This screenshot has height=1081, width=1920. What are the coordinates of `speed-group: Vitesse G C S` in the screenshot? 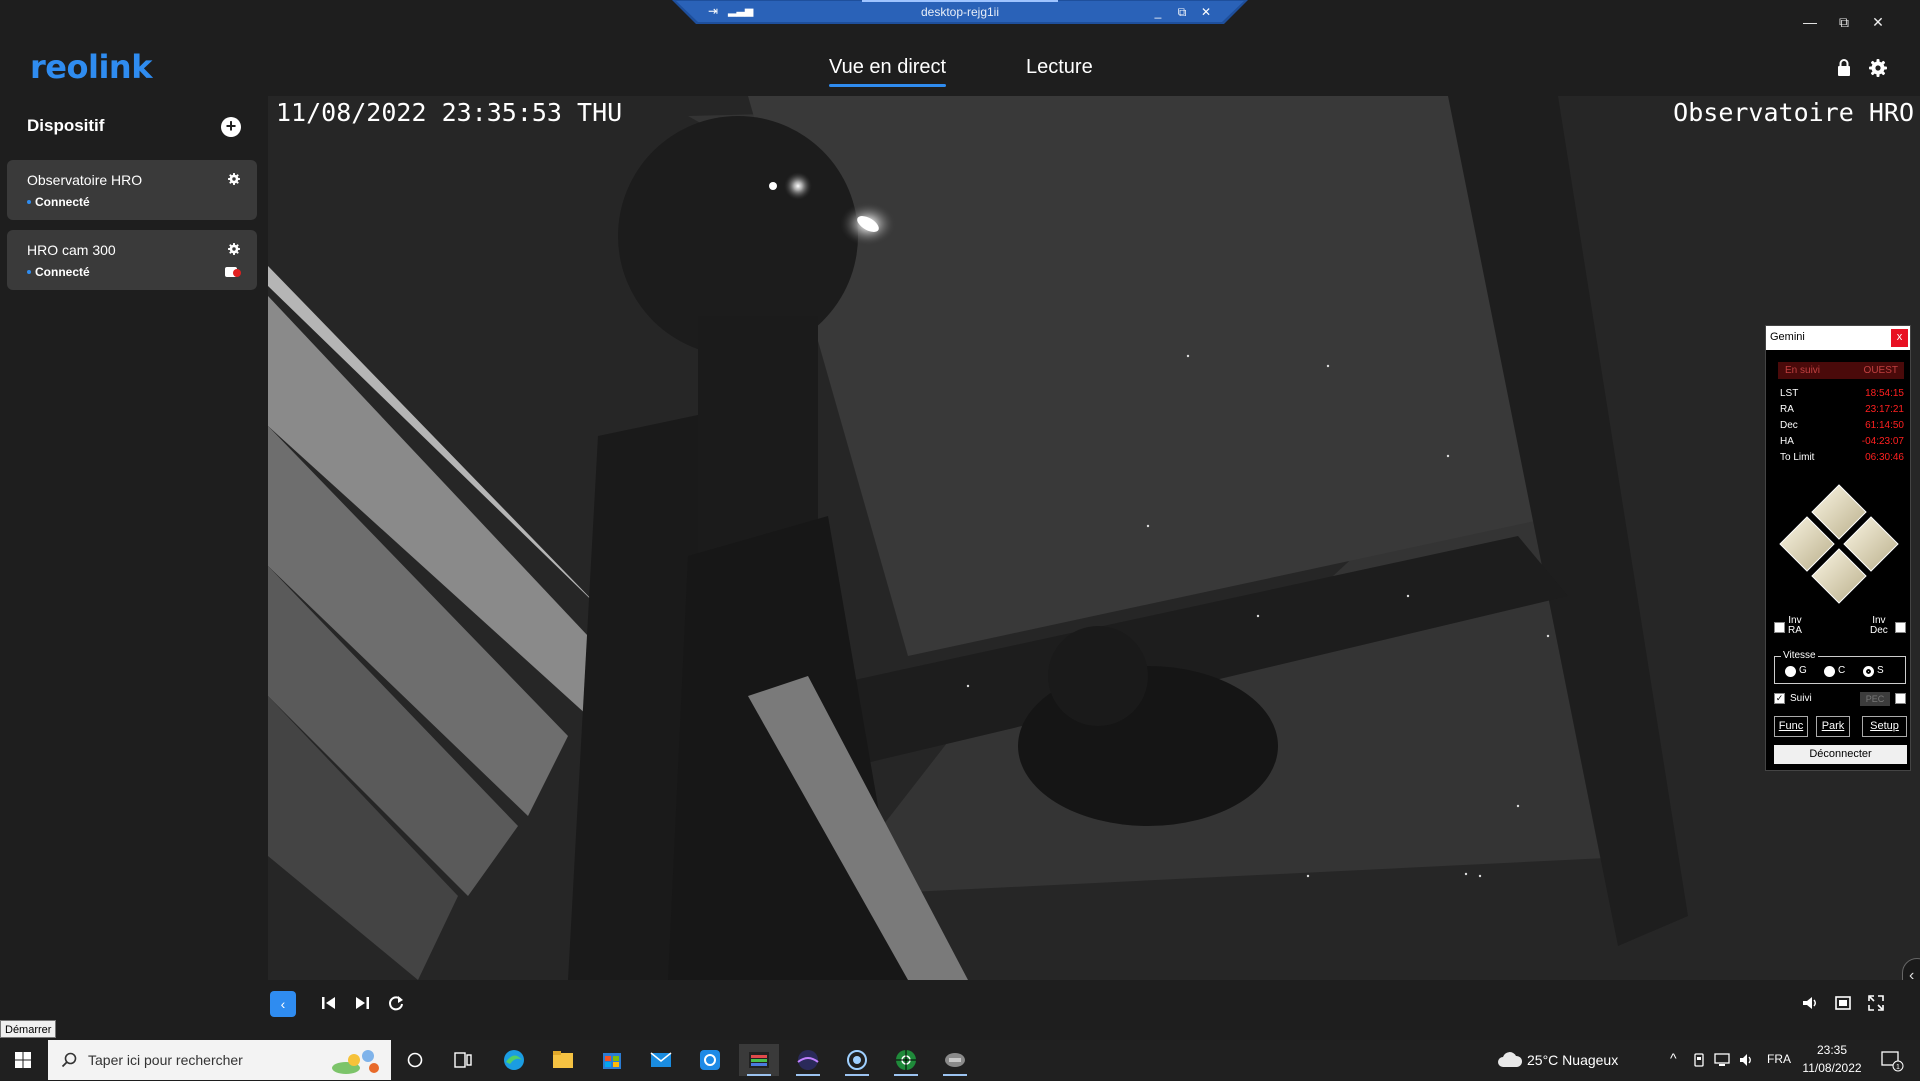 It's located at (1840, 667).